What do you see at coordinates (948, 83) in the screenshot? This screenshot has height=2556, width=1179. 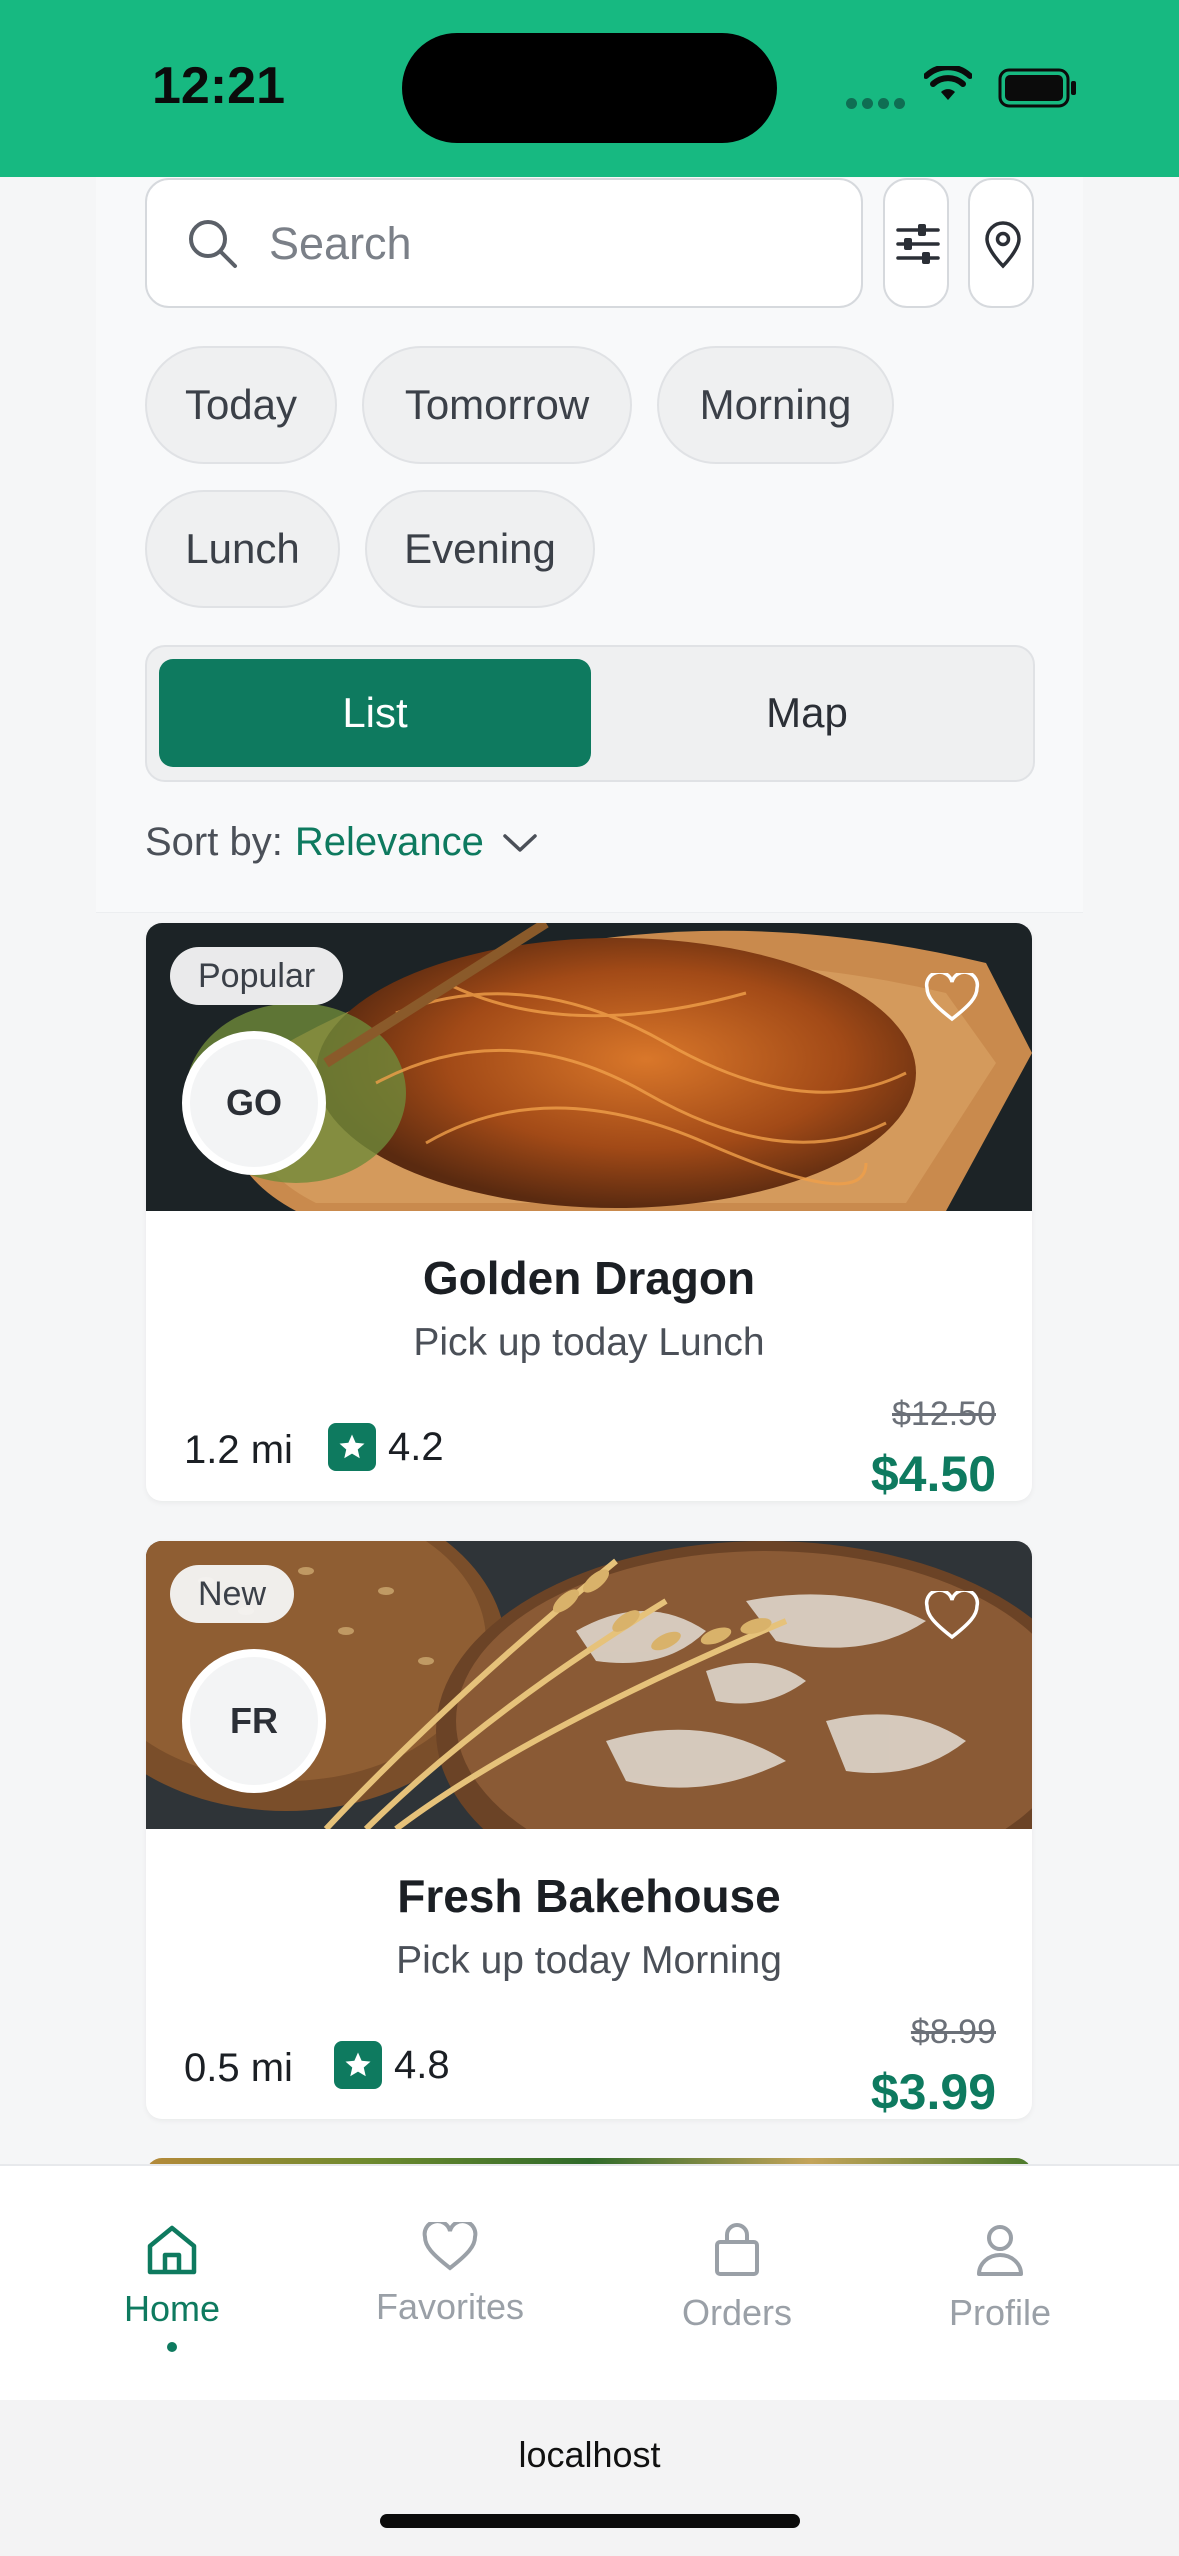 I see `wifi-icon` at bounding box center [948, 83].